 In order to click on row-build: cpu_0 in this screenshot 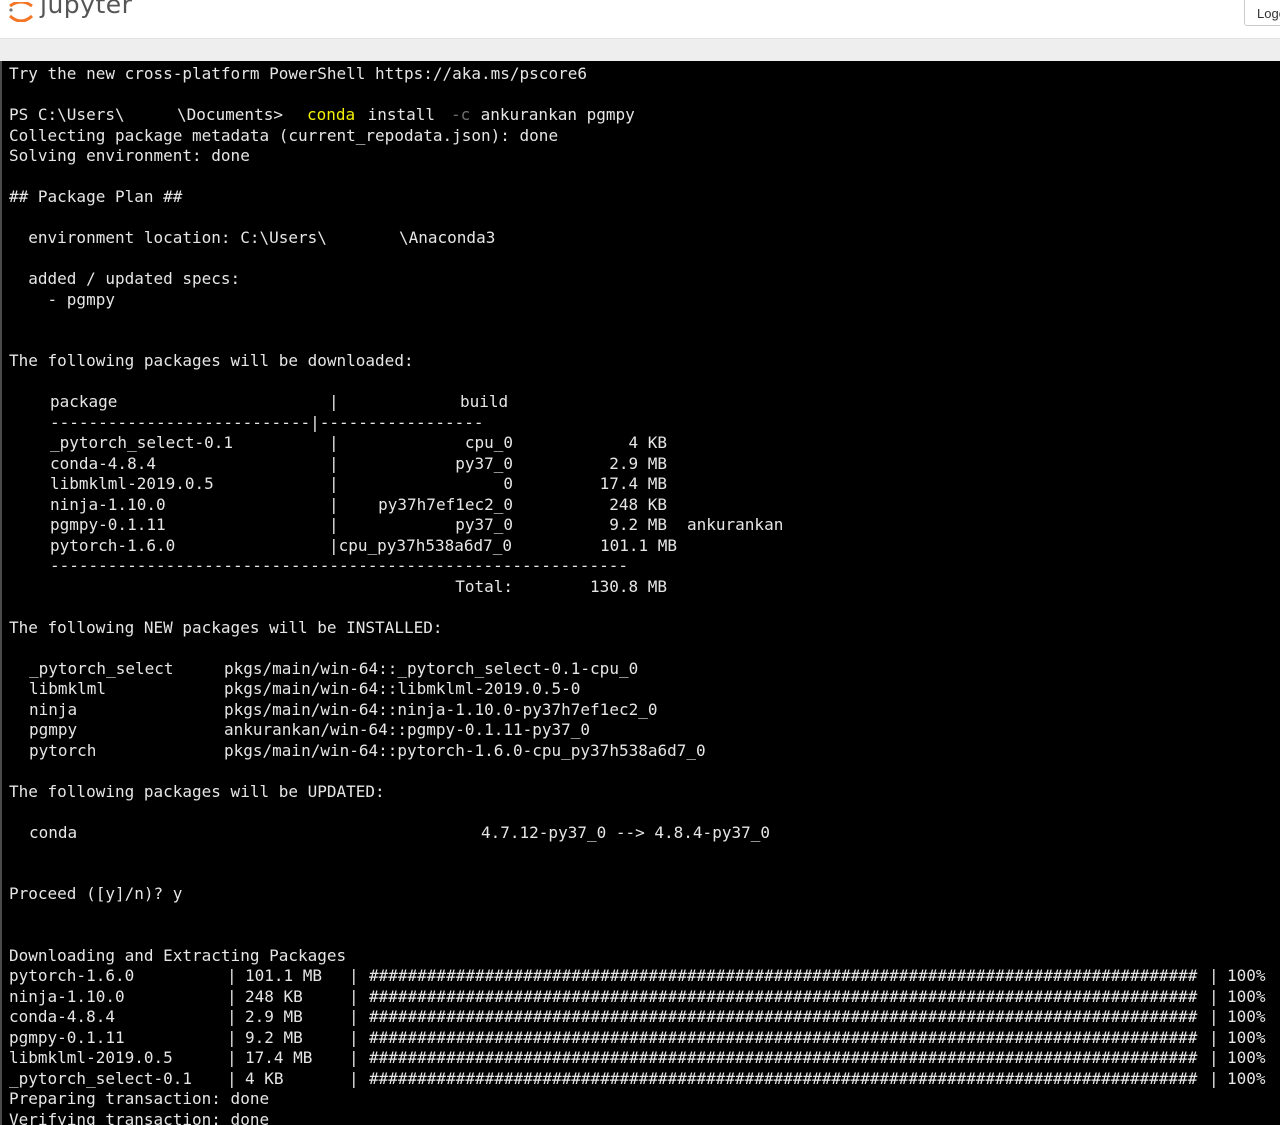, I will do `click(488, 442)`.